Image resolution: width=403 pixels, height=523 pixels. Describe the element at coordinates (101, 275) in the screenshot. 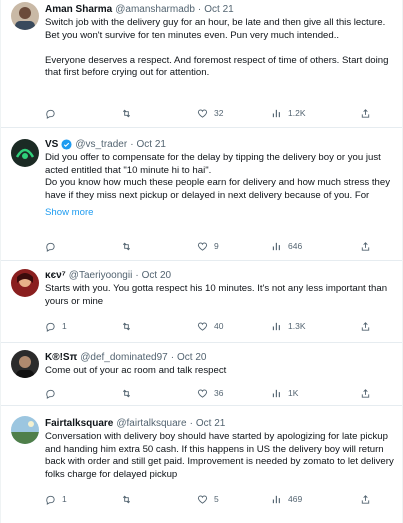

I see `author-handle: @Taeriyoongii` at that location.